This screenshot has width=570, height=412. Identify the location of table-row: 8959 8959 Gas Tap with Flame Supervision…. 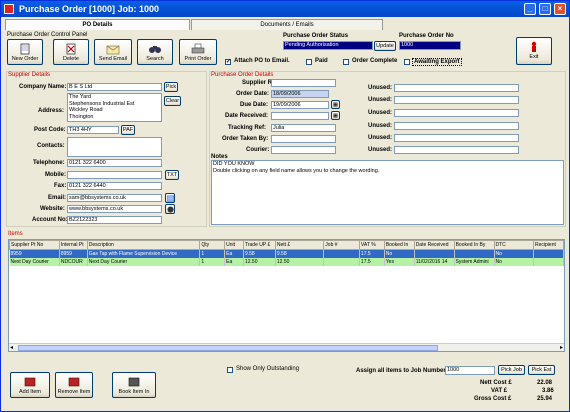
(286, 253).